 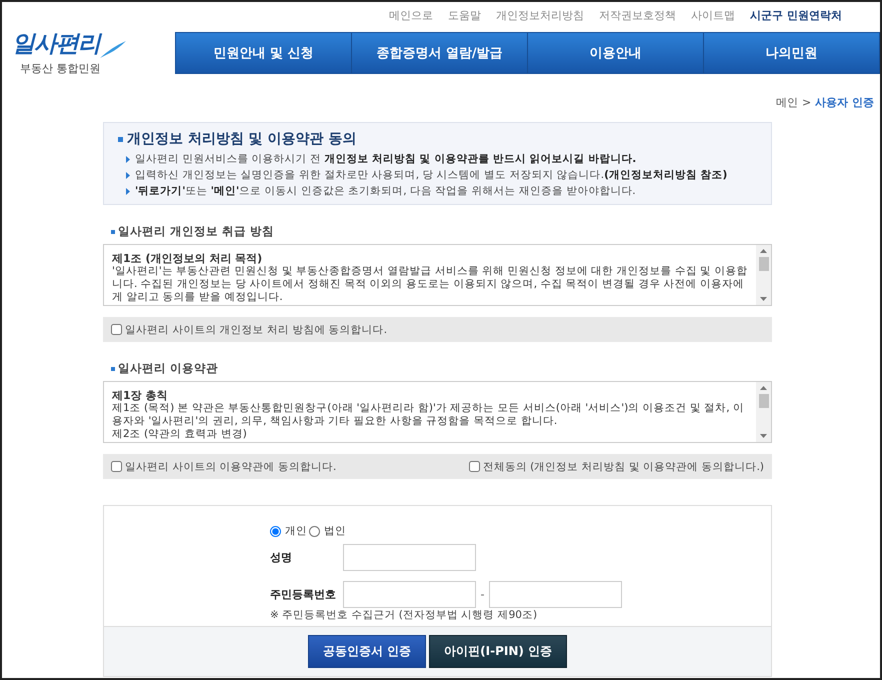 What do you see at coordinates (430, 284) in the screenshot?
I see `terms-paragraph: '일사편리'는 부동산관련 민원신청 및 부동산종합증명서 열람발급 서비스를 위해 민원신청 정보에 대한 개인정보를 수집 및 이용합니다. 수집된 개인정보는 당 사이트에서 정해진 목적 이외의 용도로는 이용되지 않으며, 수집 목적이 변경될 경우 사전에 이용자에게 알리고 동의를 받을 예정입니다.` at bounding box center [430, 284].